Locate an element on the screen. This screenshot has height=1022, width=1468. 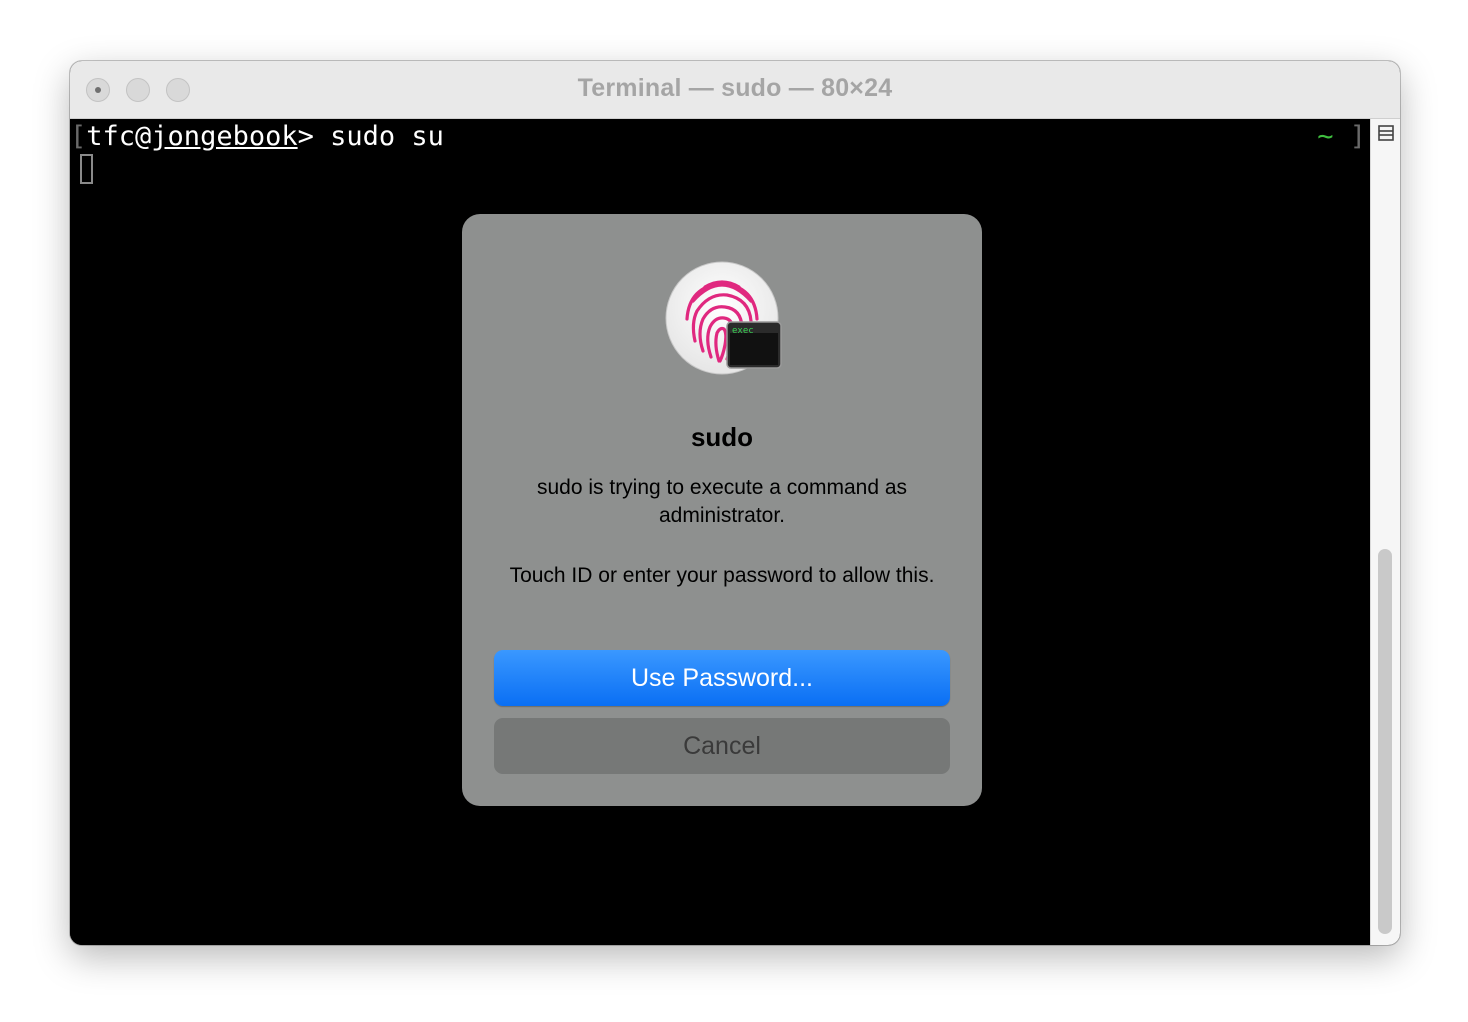
prompt-user: tfc@ is located at coordinates (119, 136).